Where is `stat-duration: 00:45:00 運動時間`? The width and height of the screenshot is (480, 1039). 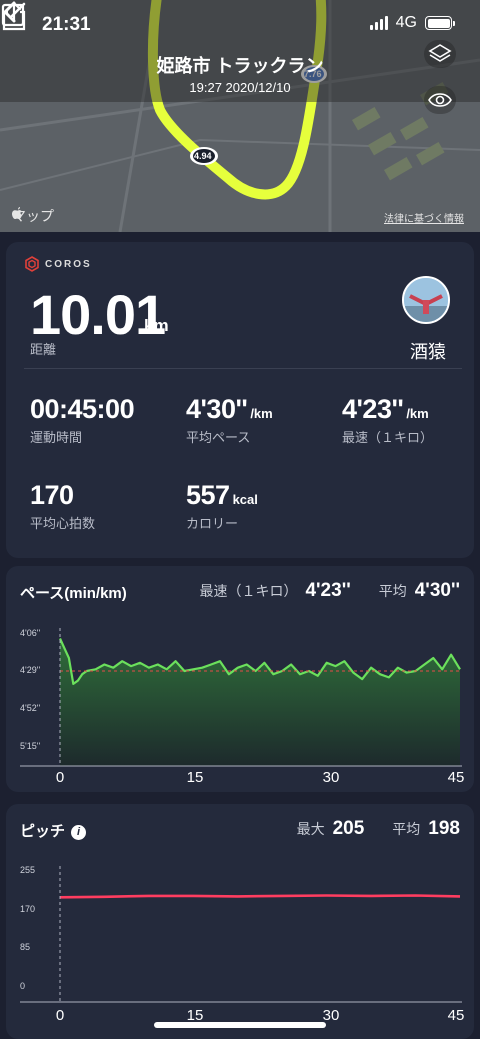
stat-duration: 00:45:00 運動時間 is located at coordinates (82, 420).